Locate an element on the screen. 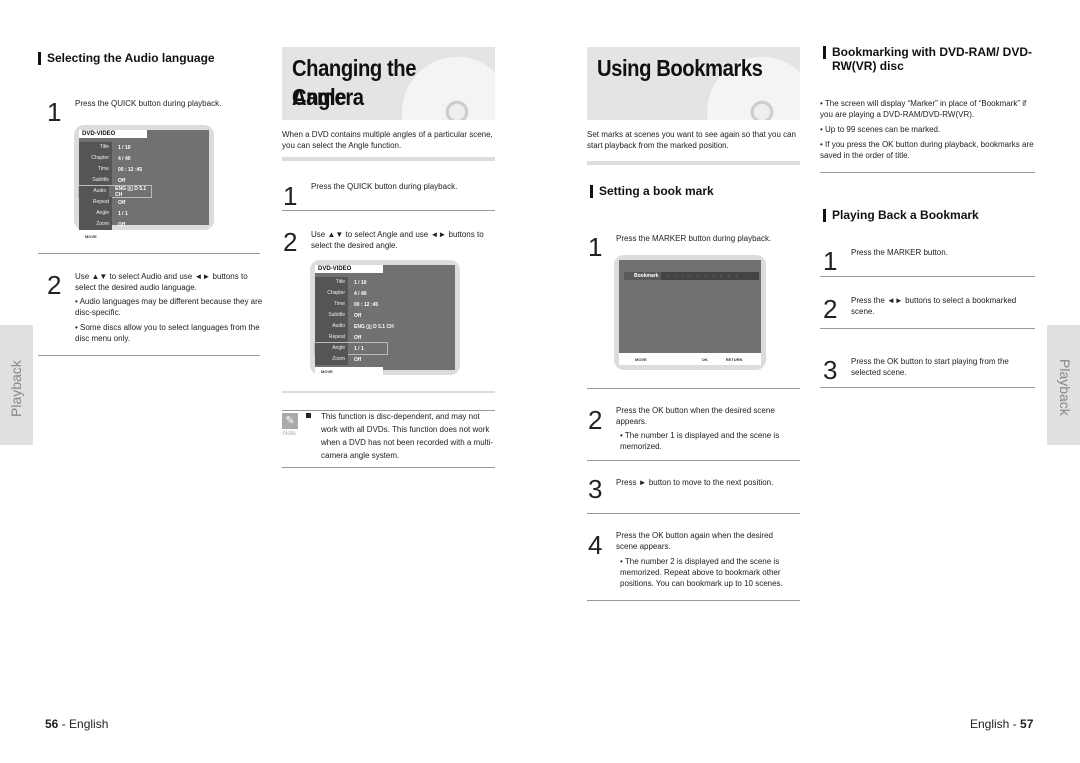 This screenshot has width=1080, height=763. step-number: 4 is located at coordinates (595, 545).